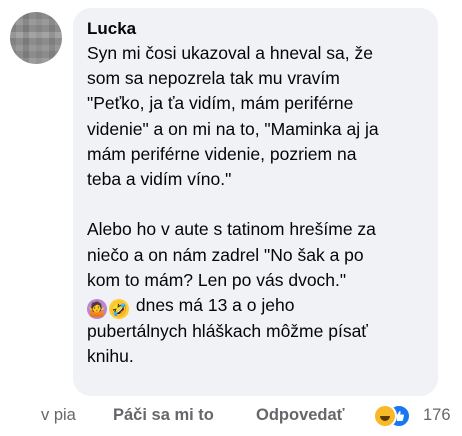 The image size is (462, 436). I want to click on comment-line: Syn mi čosi ukazoval a hneval sa, že, so click(230, 53).